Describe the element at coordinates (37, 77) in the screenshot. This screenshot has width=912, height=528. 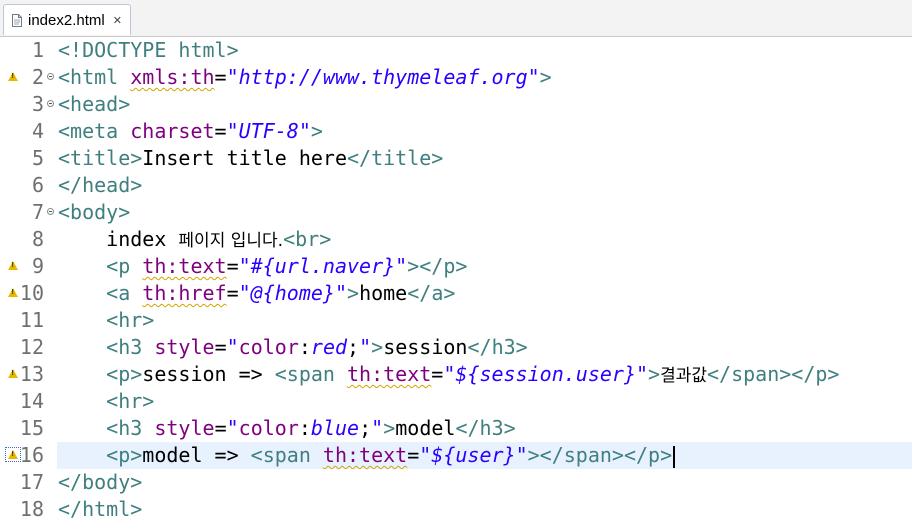
I see `line-number: 2` at that location.